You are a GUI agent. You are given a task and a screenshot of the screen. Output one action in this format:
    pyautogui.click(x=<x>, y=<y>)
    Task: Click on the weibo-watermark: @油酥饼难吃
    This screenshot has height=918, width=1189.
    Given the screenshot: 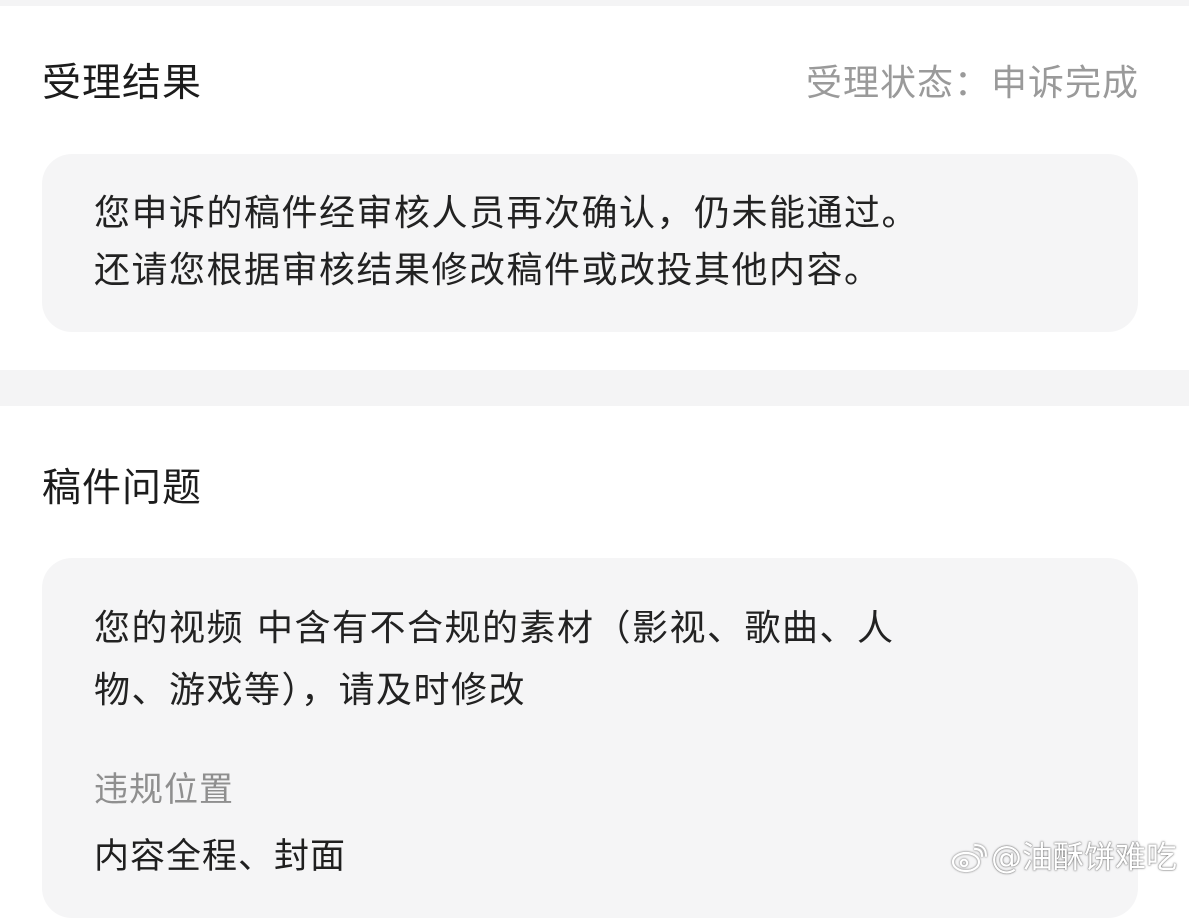 What is the action you would take?
    pyautogui.click(x=1064, y=858)
    